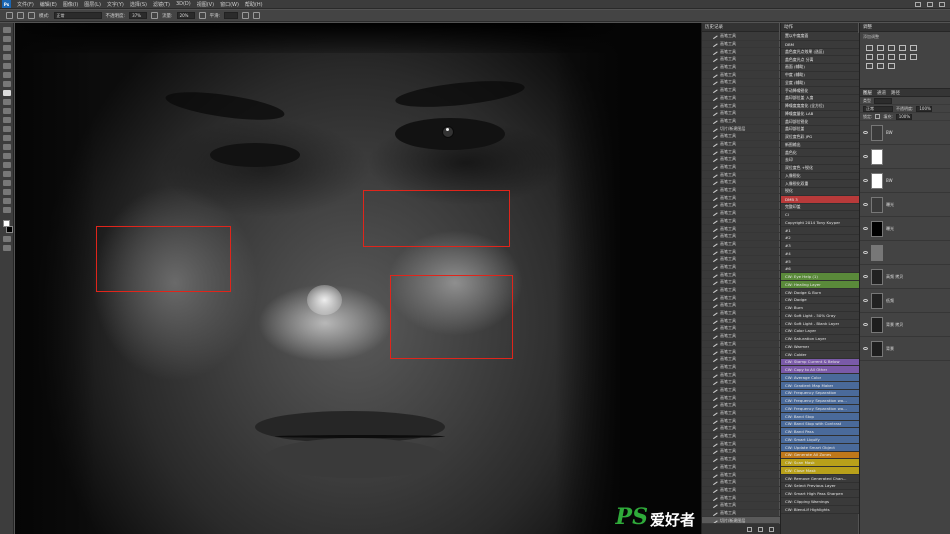 This screenshot has width=950, height=534. I want to click on action-item: 入像锐化双重, so click(820, 184).